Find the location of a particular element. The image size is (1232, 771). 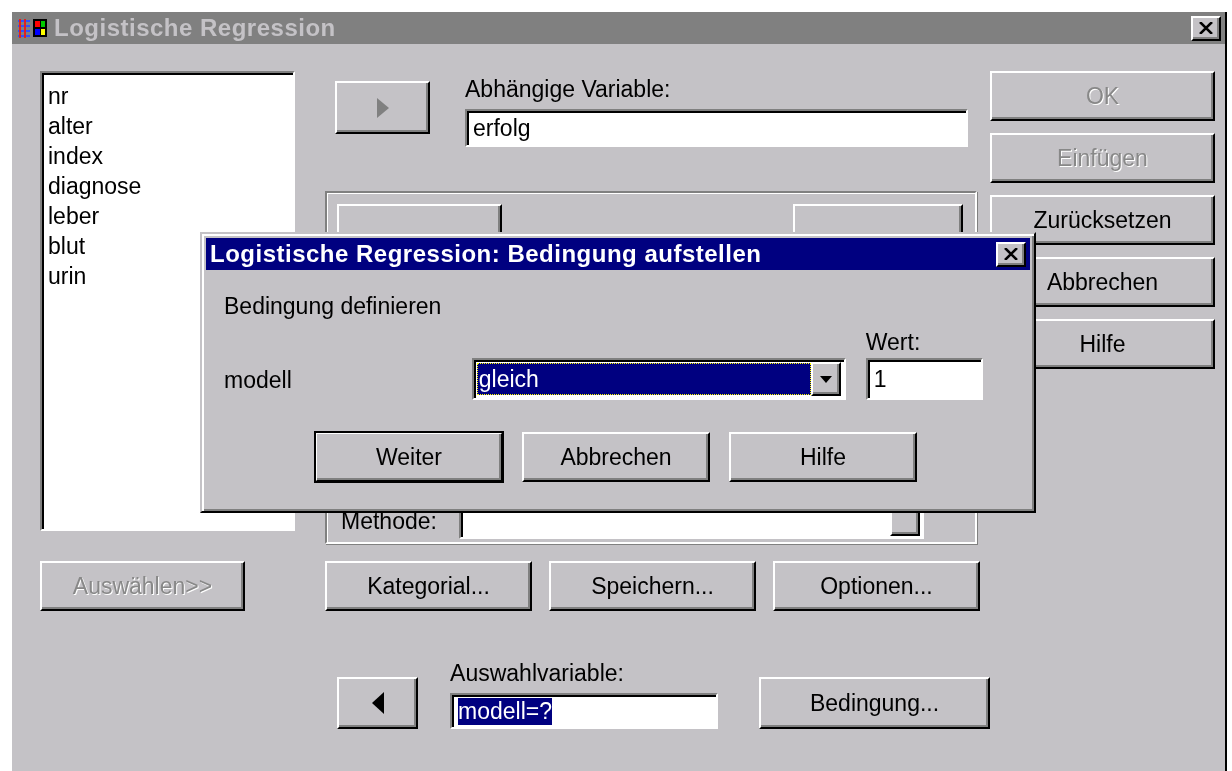

left-arrow-icon is located at coordinates (377, 703).